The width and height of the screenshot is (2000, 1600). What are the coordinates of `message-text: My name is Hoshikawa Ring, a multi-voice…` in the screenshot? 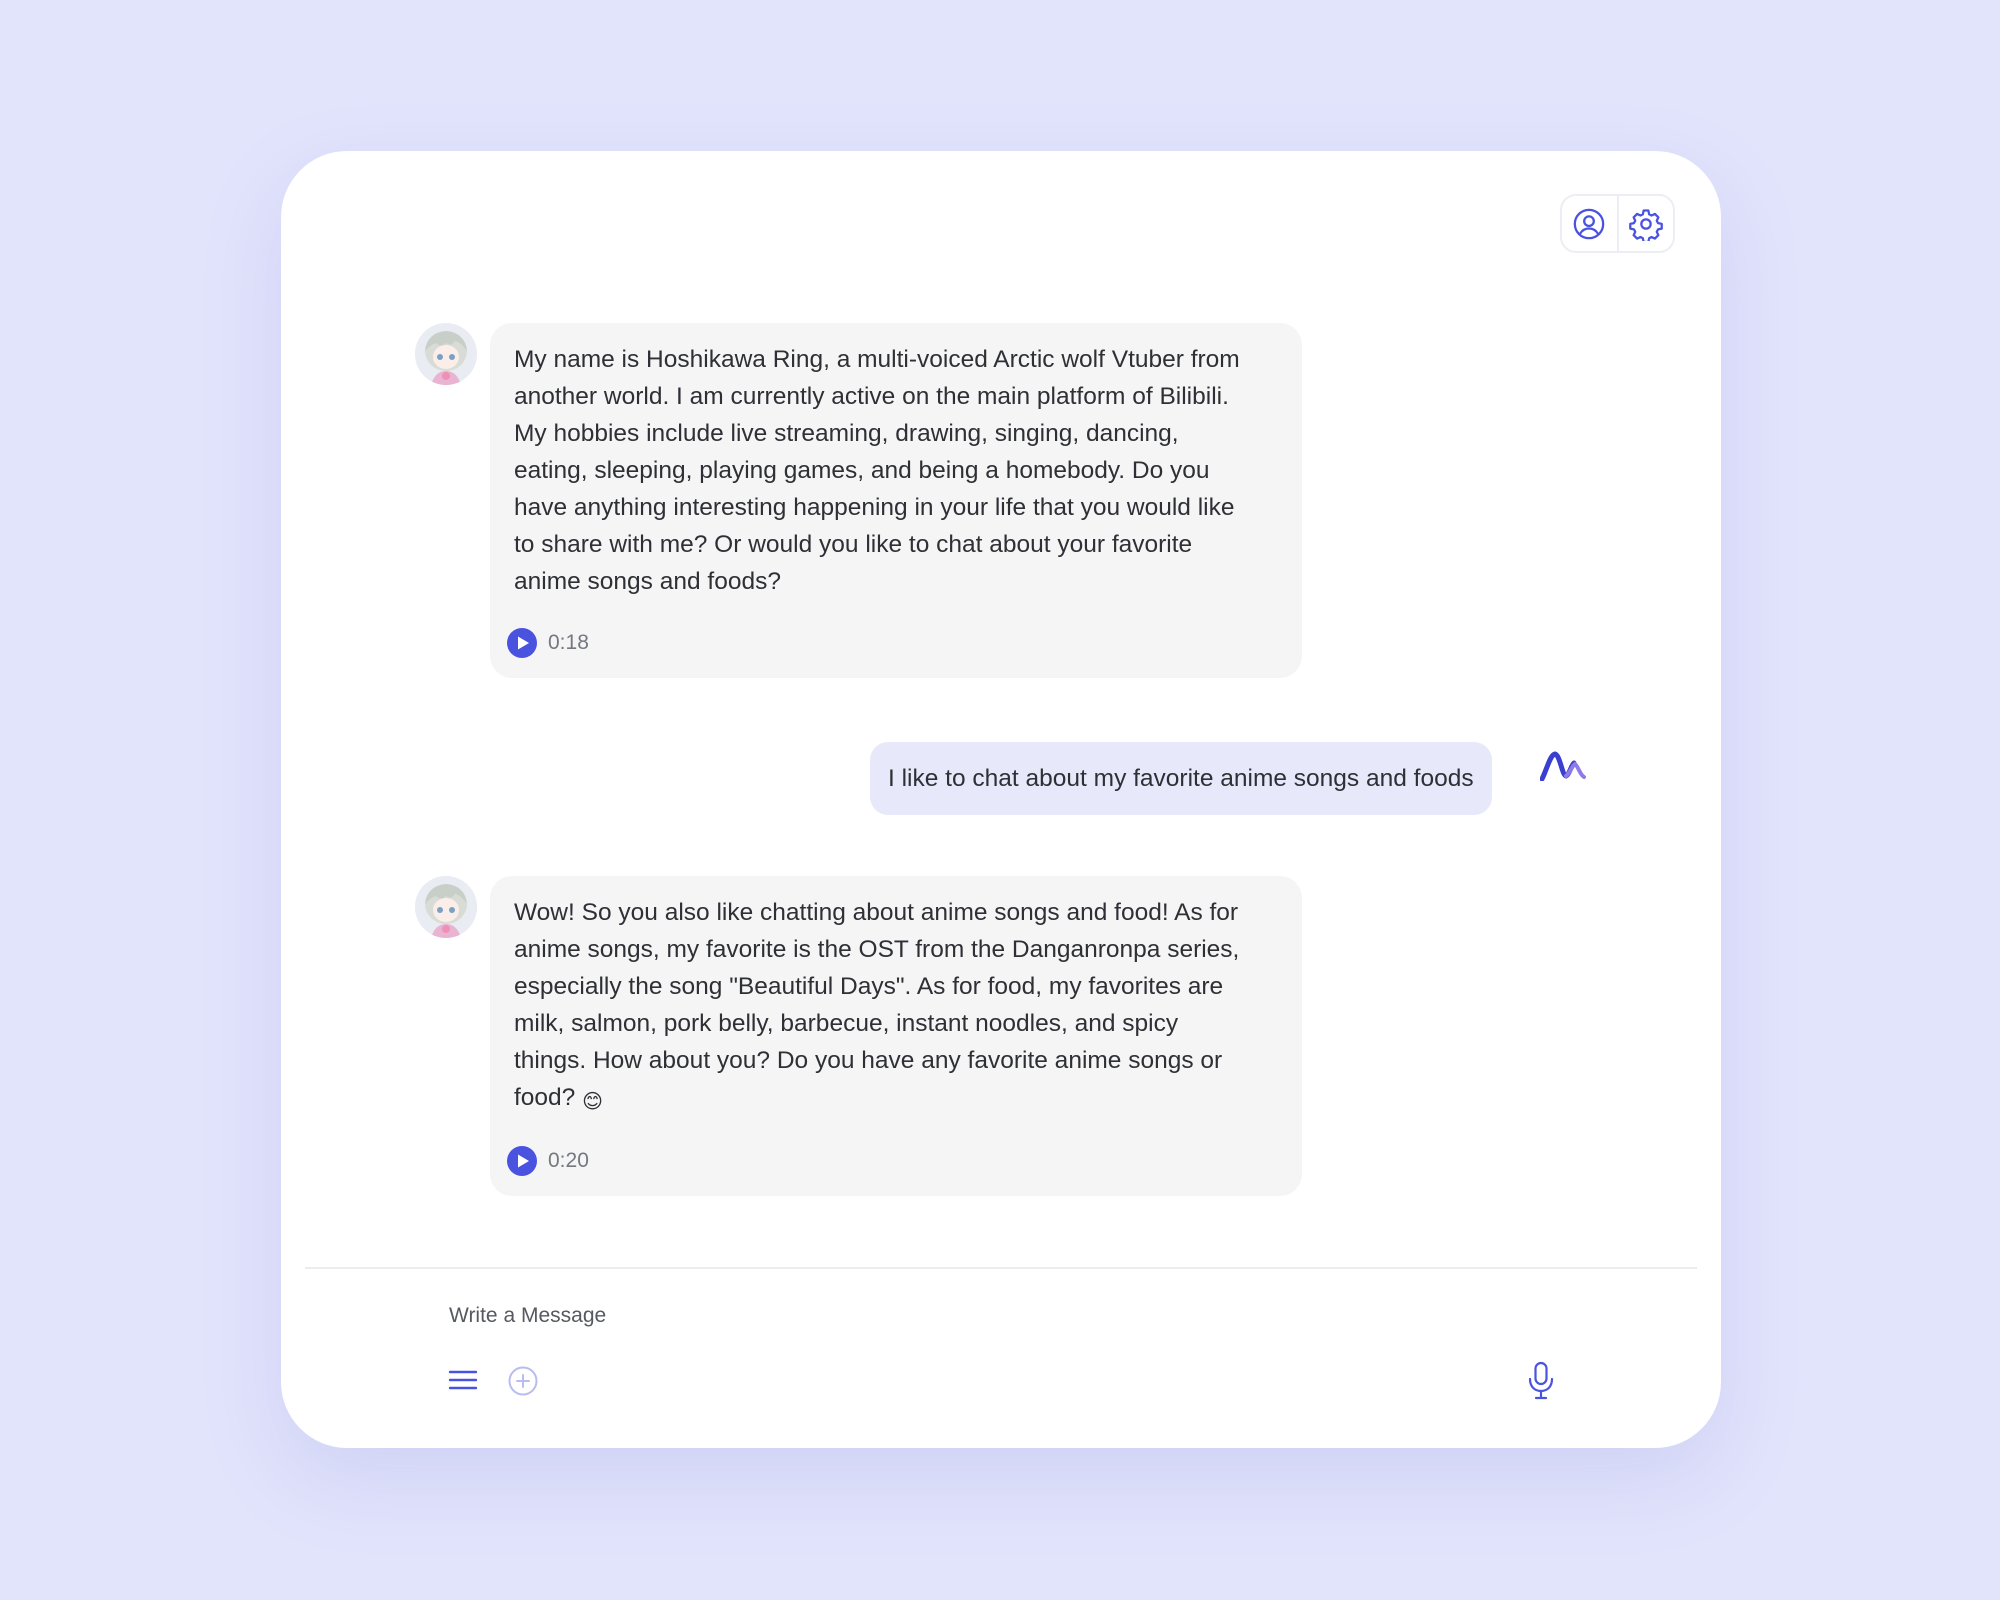 It's located at (877, 470).